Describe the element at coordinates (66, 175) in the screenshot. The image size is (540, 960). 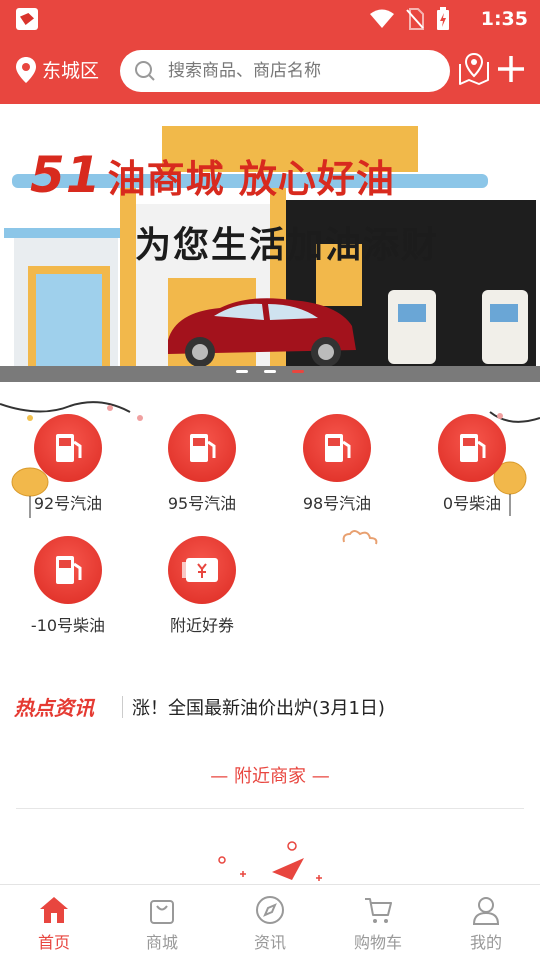
I see `banner-number: 51` at that location.